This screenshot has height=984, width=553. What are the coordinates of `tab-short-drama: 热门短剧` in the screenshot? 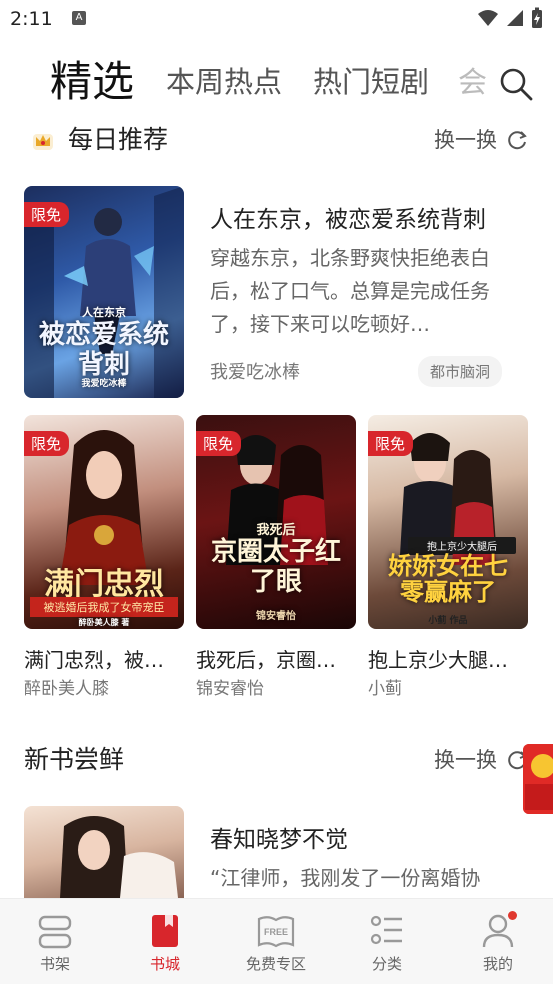 It's located at (371, 82).